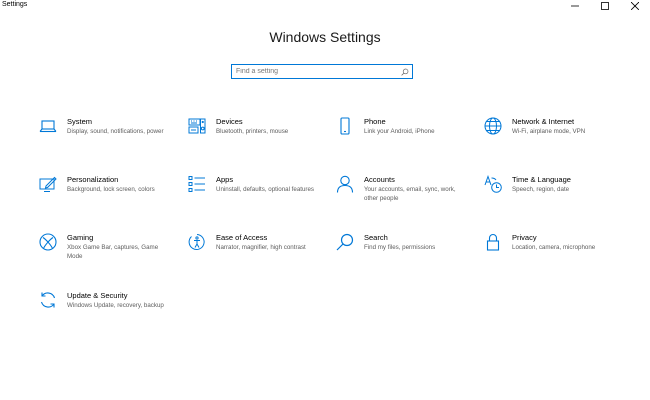  Describe the element at coordinates (345, 126) in the screenshot. I see `phone-icon` at that location.